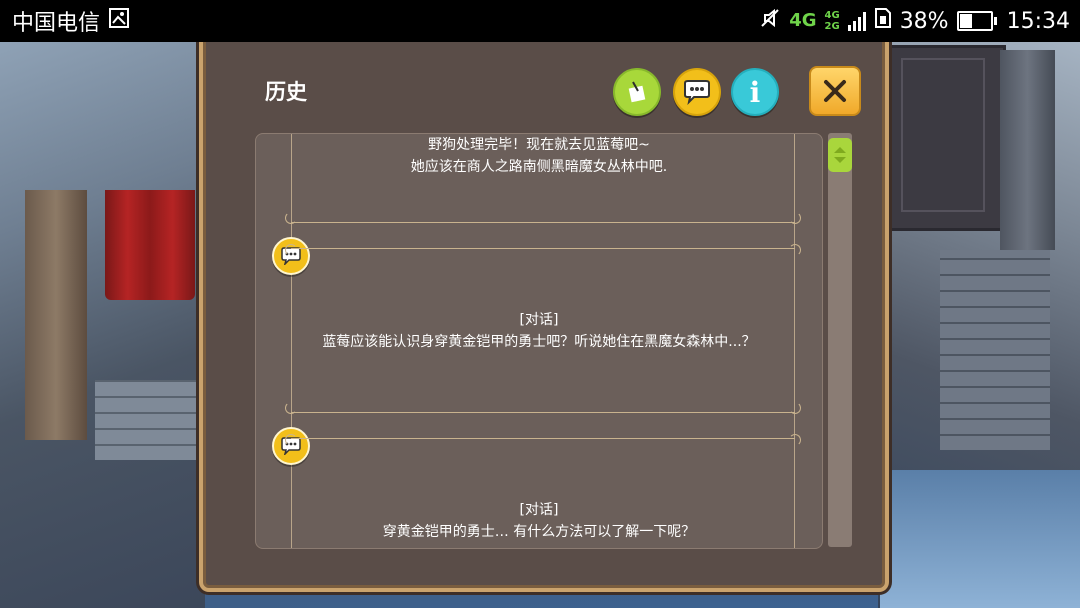 The image size is (1080, 608). I want to click on chat-icon, so click(697, 92).